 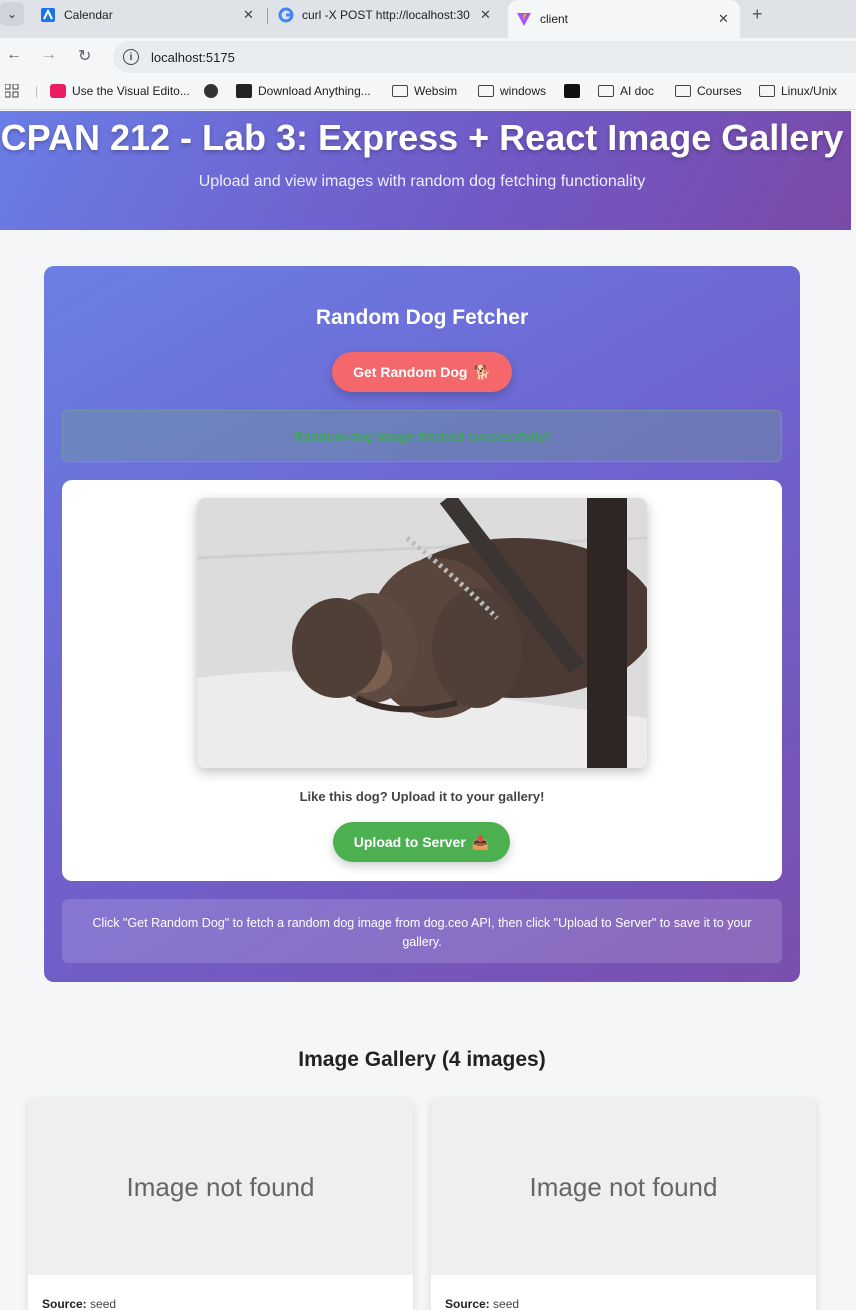 What do you see at coordinates (386, 15) in the screenshot?
I see `tab-title: curl -X POST http://localhost:30` at bounding box center [386, 15].